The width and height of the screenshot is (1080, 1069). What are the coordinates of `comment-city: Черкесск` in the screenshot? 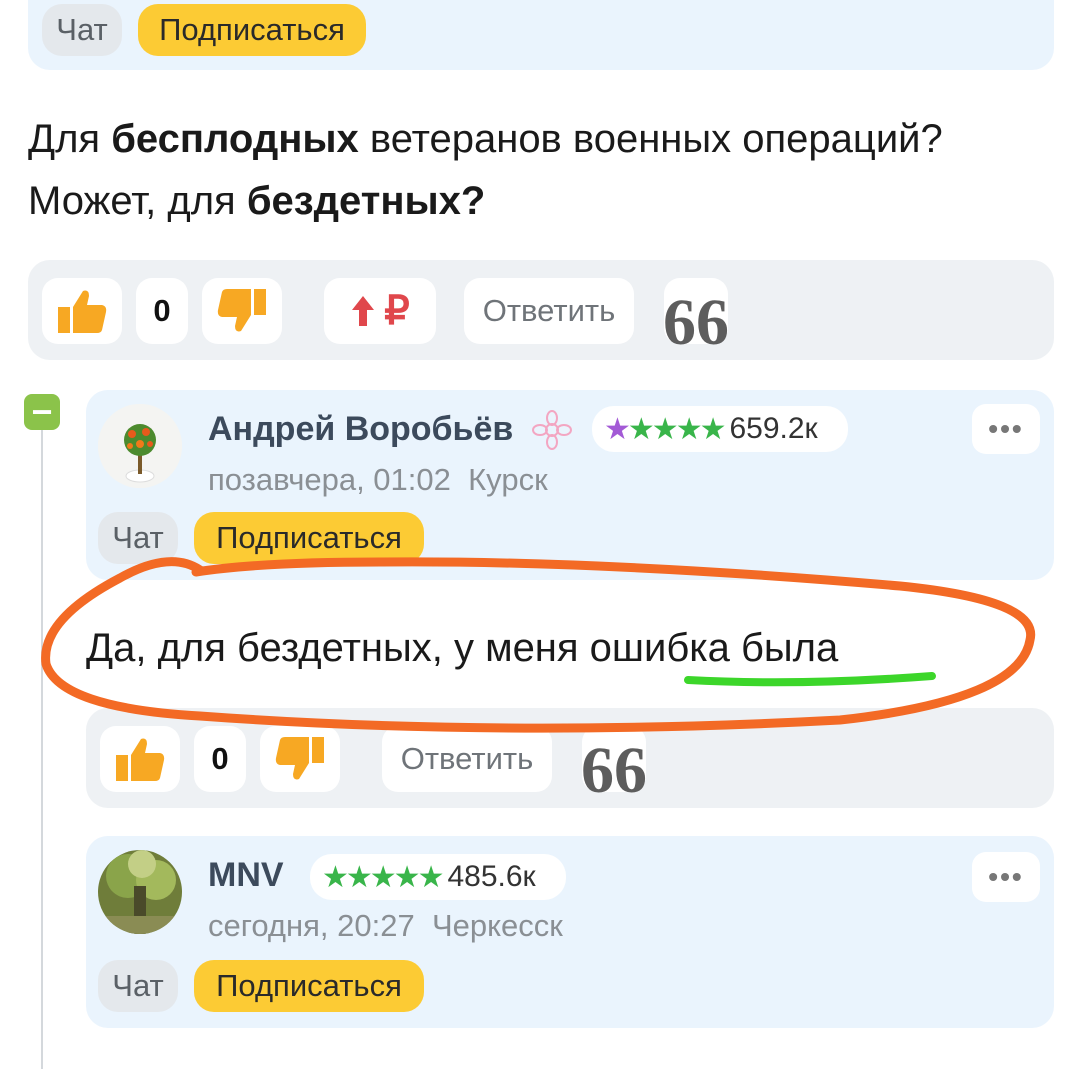 It's located at (497, 925).